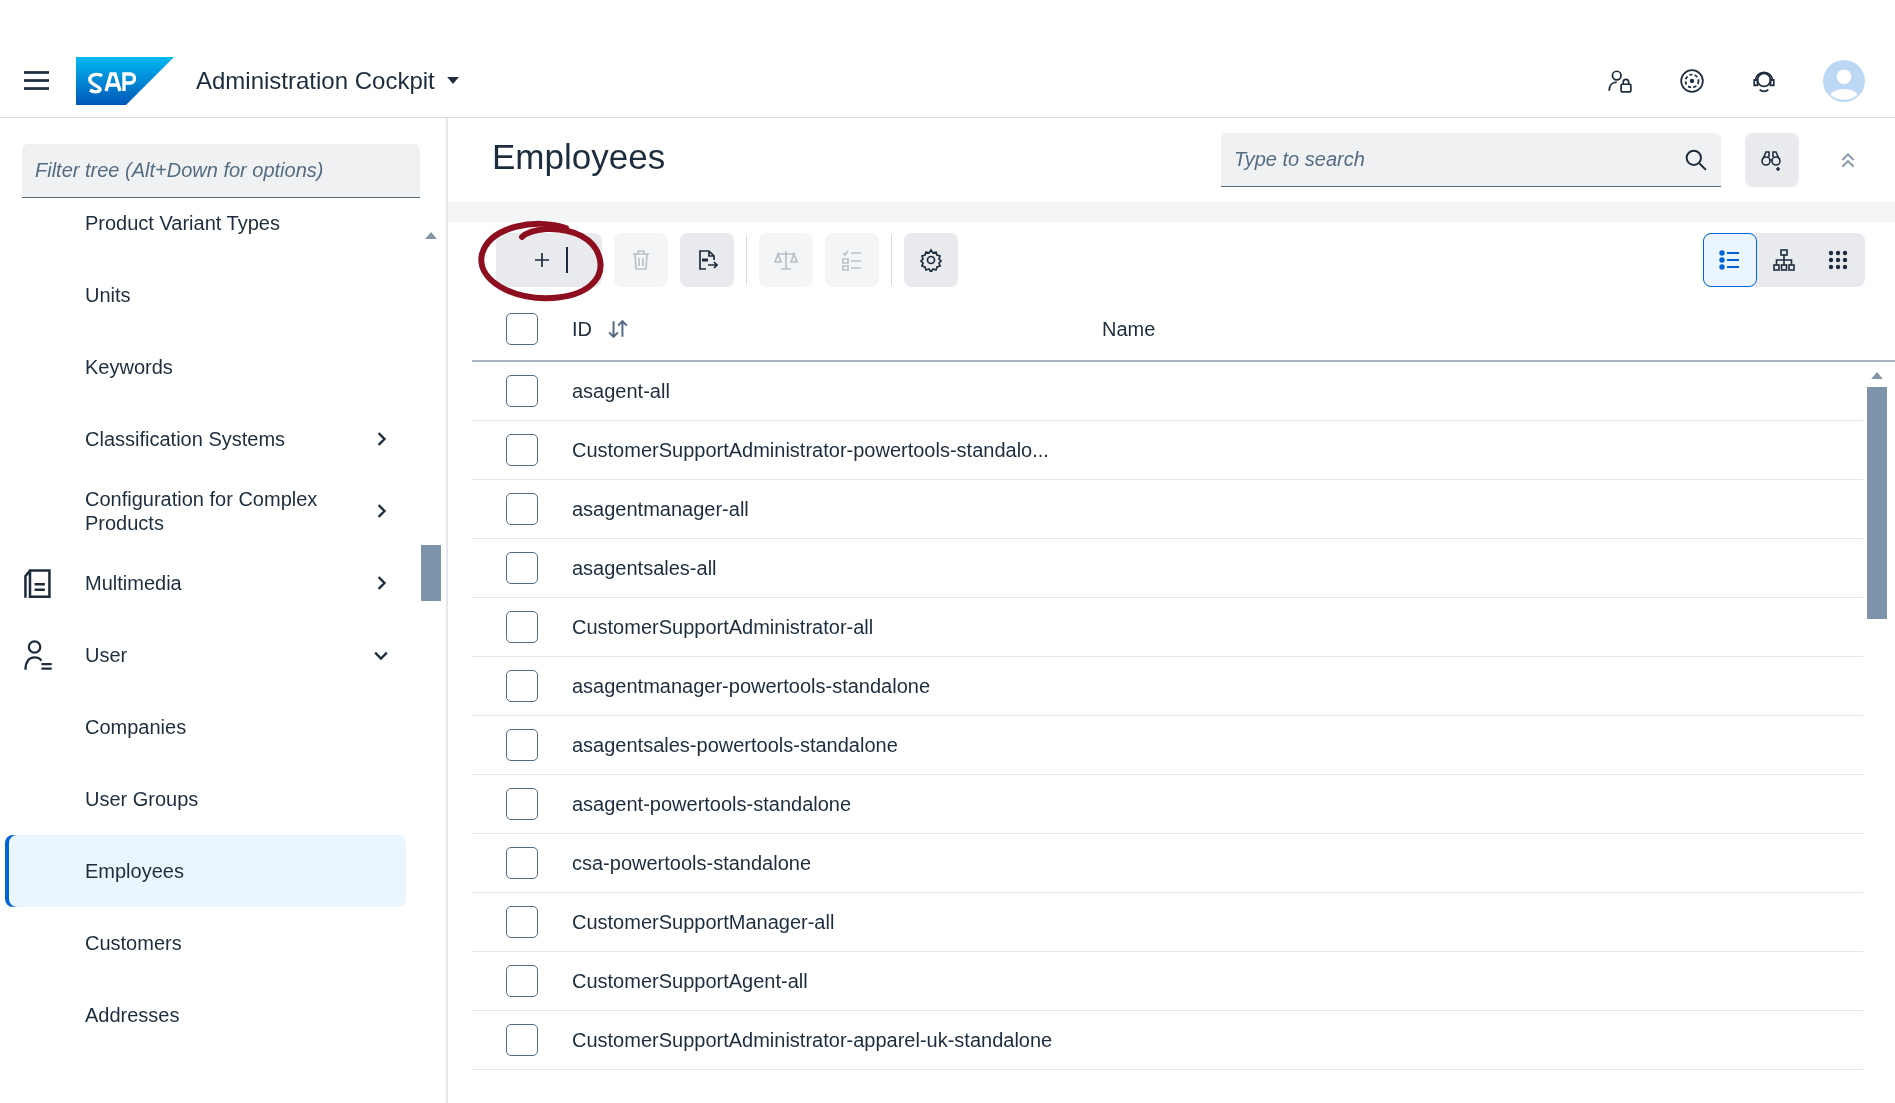 The height and width of the screenshot is (1103, 1895). What do you see at coordinates (125, 80) in the screenshot?
I see `logo-icon` at bounding box center [125, 80].